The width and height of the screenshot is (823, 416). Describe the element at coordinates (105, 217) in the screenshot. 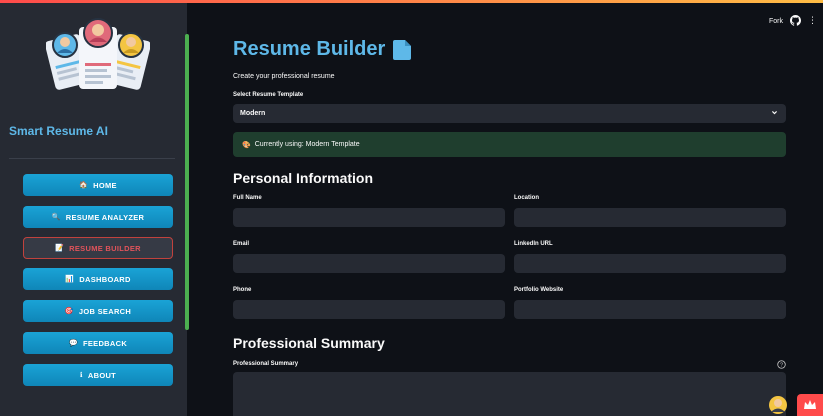

I see `nav-resume-analyzer-label: RESUME ANALYZER` at that location.